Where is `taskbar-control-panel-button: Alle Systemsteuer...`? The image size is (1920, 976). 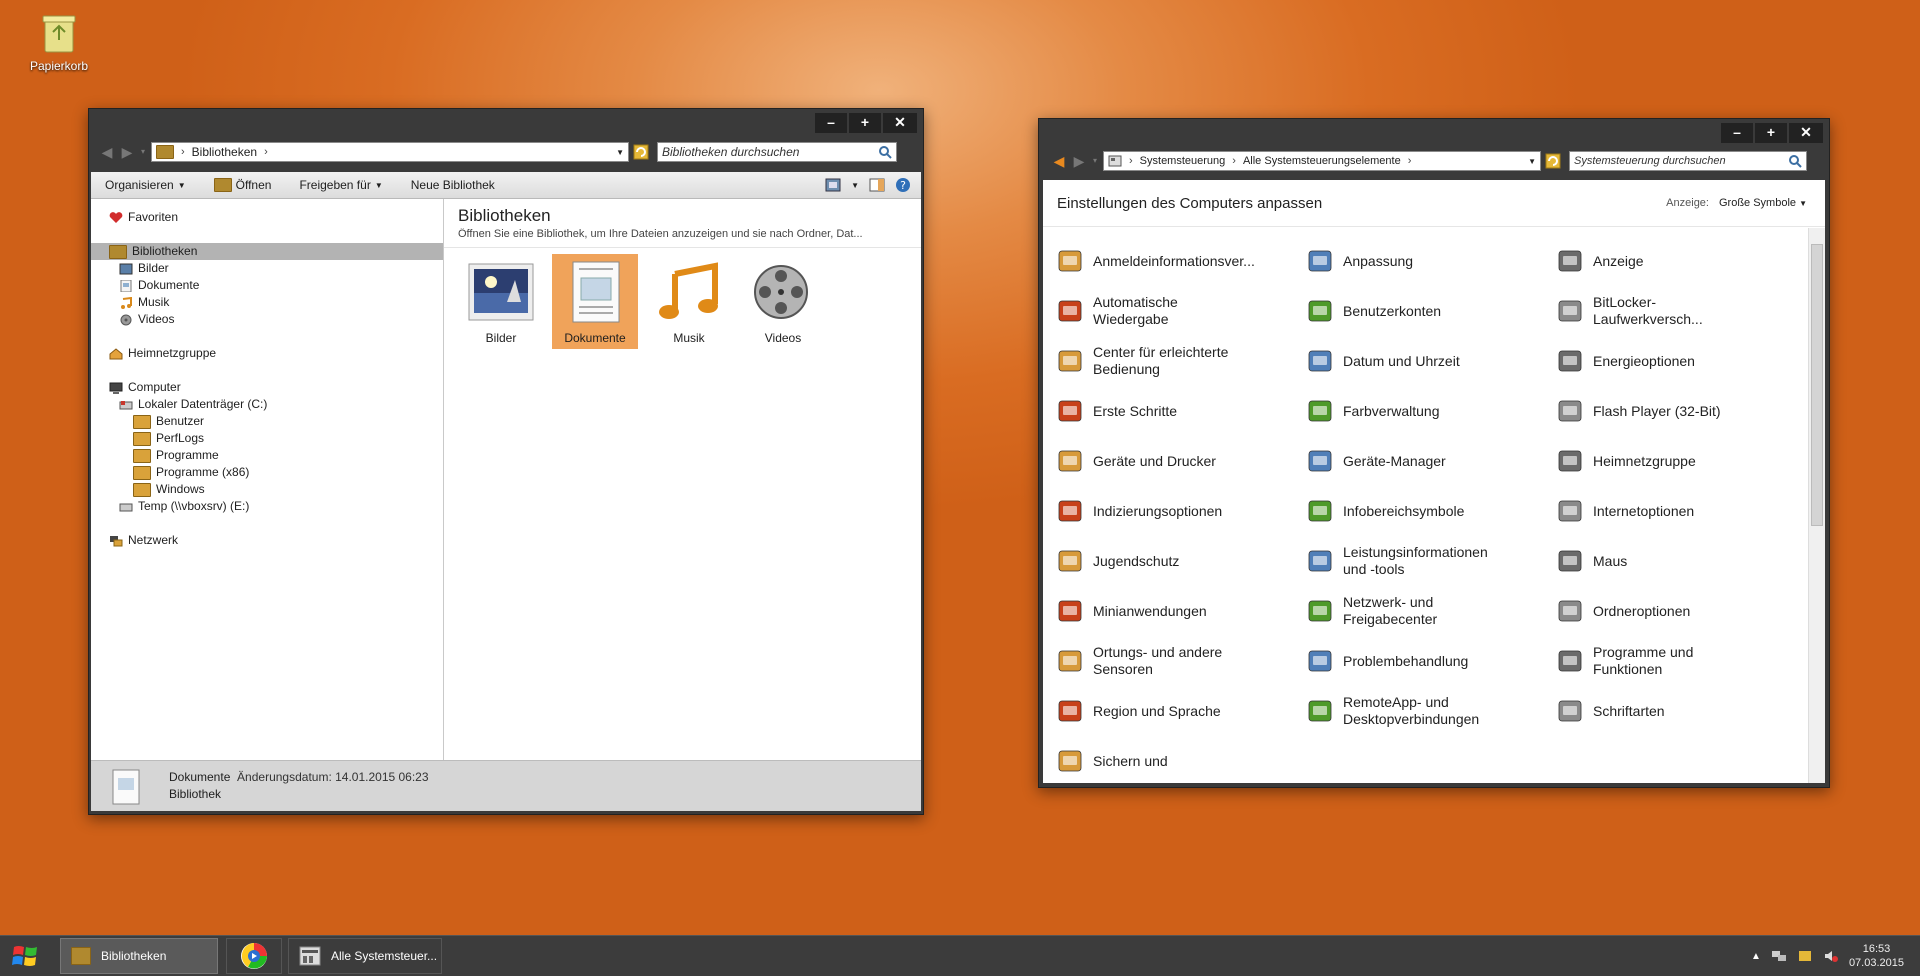
taskbar-control-panel-button: Alle Systemsteuer... is located at coordinates (365, 956).